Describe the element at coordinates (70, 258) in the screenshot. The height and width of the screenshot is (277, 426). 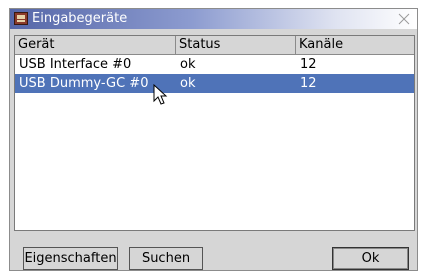
I see `properties-button: Eigenschaften` at that location.